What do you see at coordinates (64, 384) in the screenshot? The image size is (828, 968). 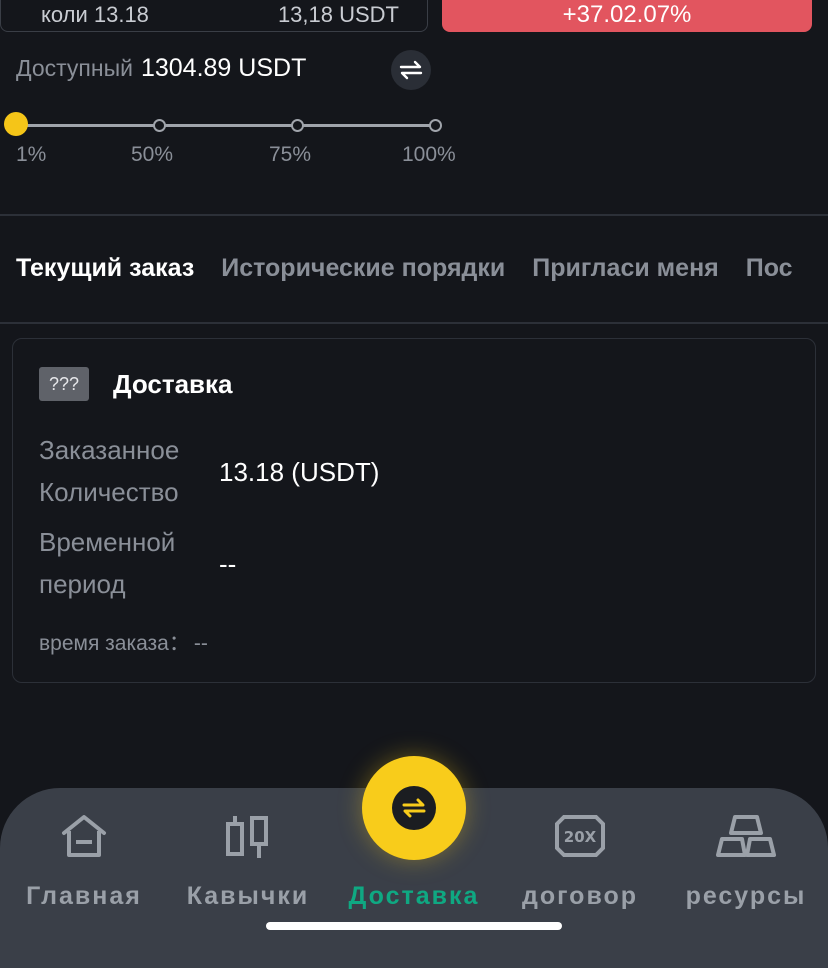 I see `order-badge: ???` at bounding box center [64, 384].